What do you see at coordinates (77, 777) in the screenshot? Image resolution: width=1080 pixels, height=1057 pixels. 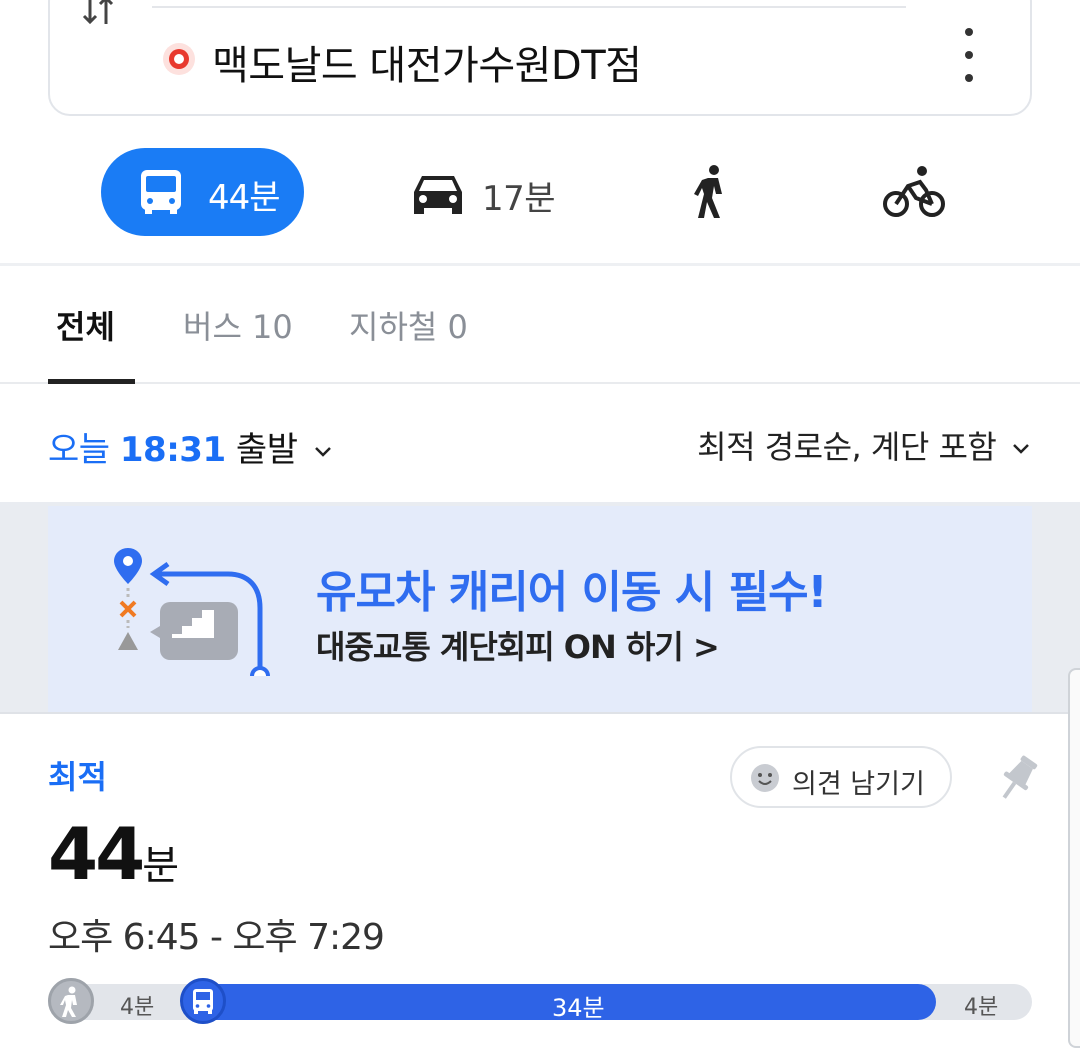 I see `best-route-badge: 최적` at bounding box center [77, 777].